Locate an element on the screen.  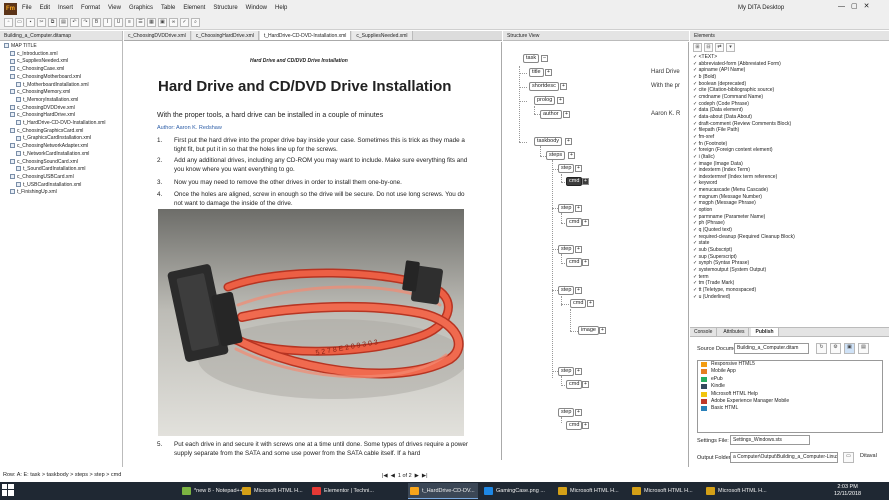
element-item: ✓ tm (Trade Mark) is located at coordinates (789, 283).